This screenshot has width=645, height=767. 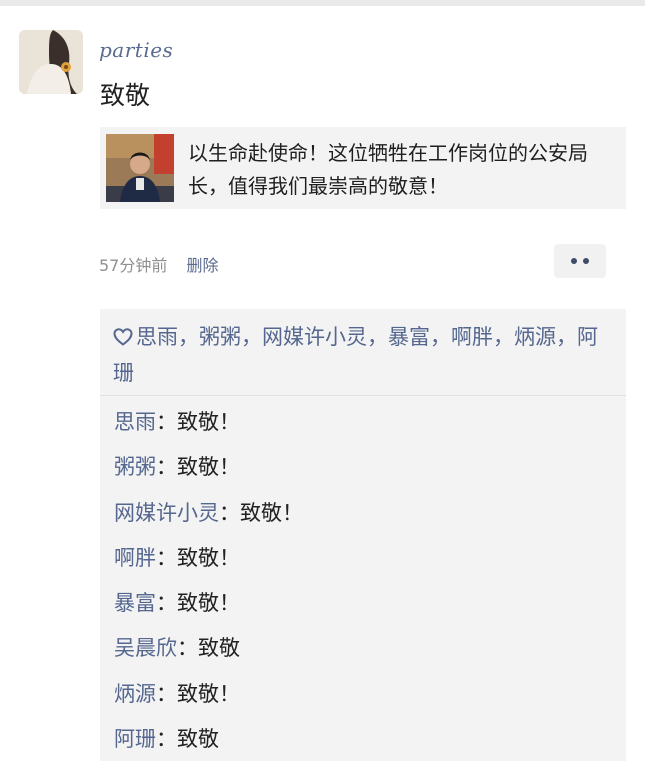 What do you see at coordinates (220, 337) in the screenshot?
I see `like-name: 粥粥` at bounding box center [220, 337].